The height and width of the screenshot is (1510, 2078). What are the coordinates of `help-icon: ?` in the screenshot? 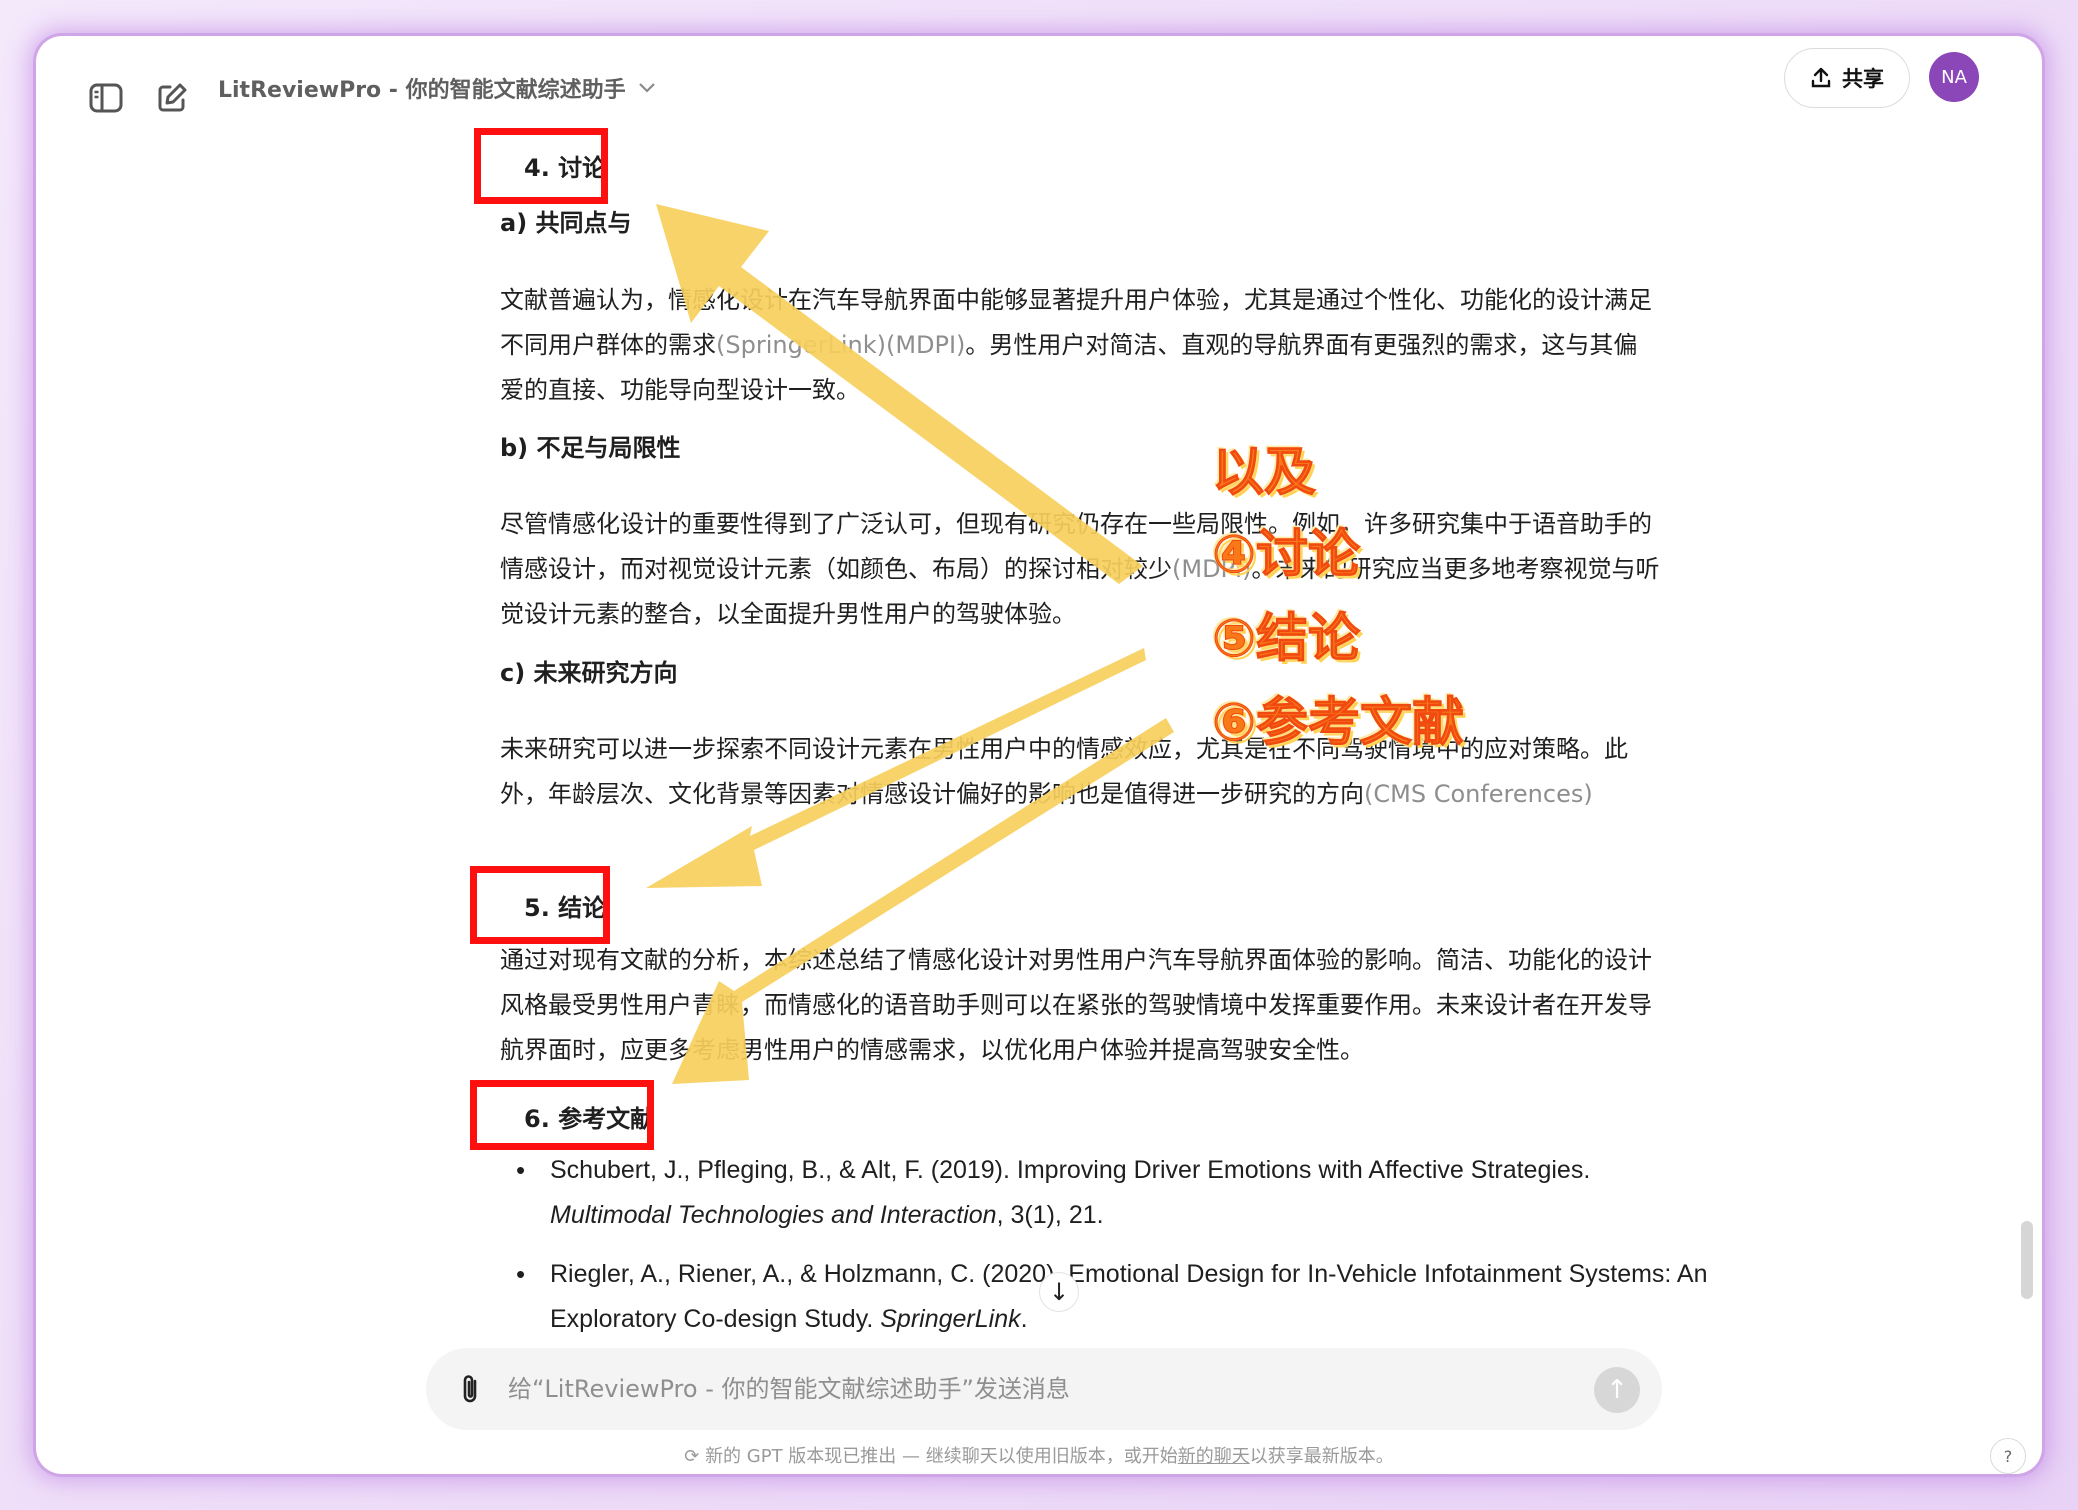 It's located at (2008, 1456).